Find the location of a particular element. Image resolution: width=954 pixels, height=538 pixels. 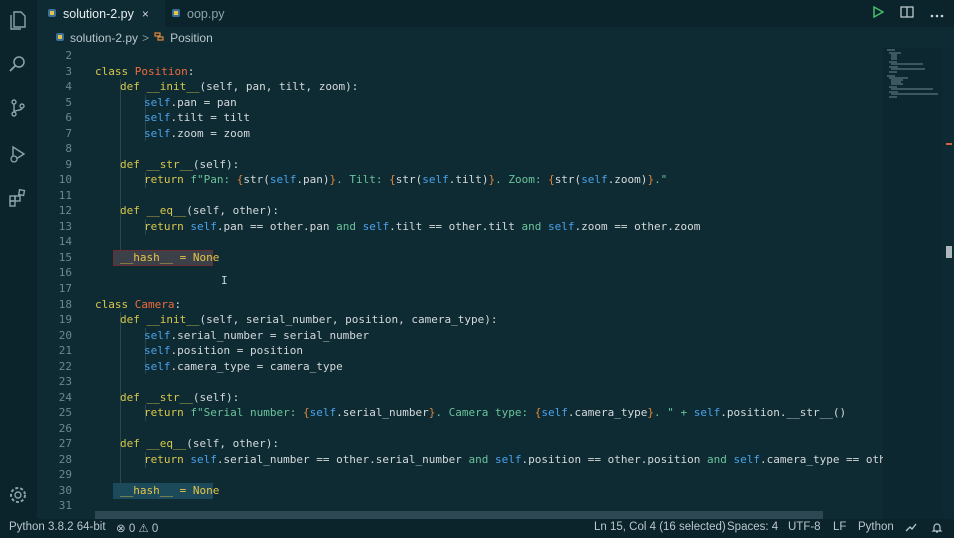

breadcrumb: solution-2.py > Position is located at coordinates (495, 37).